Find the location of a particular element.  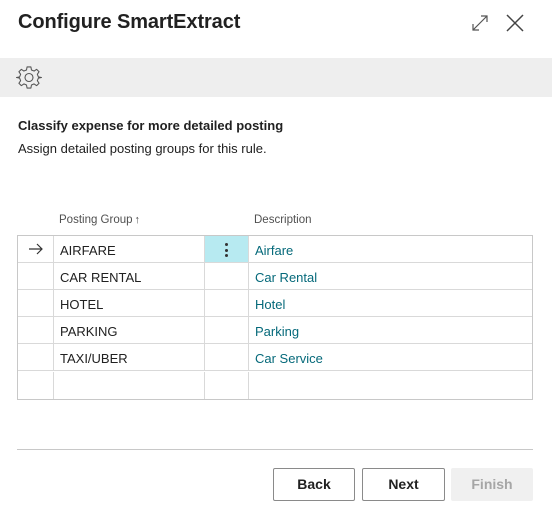

posting-group-cell: CAR RENTAL is located at coordinates (129, 276).